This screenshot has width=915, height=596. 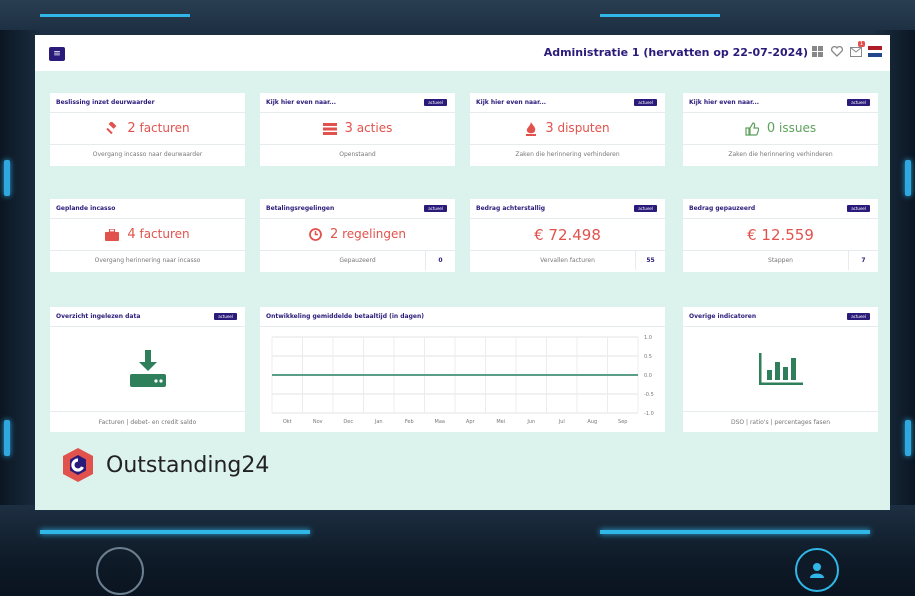 What do you see at coordinates (530, 422) in the screenshot?
I see `x-tick-label: Jun` at bounding box center [530, 422].